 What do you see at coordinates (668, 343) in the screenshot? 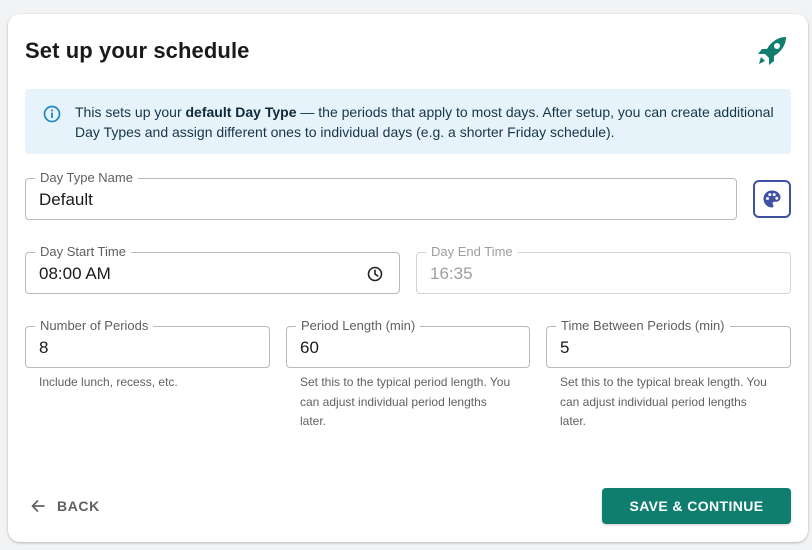
I see `time-between-periods-field: Time Between Periods (min) 5` at bounding box center [668, 343].